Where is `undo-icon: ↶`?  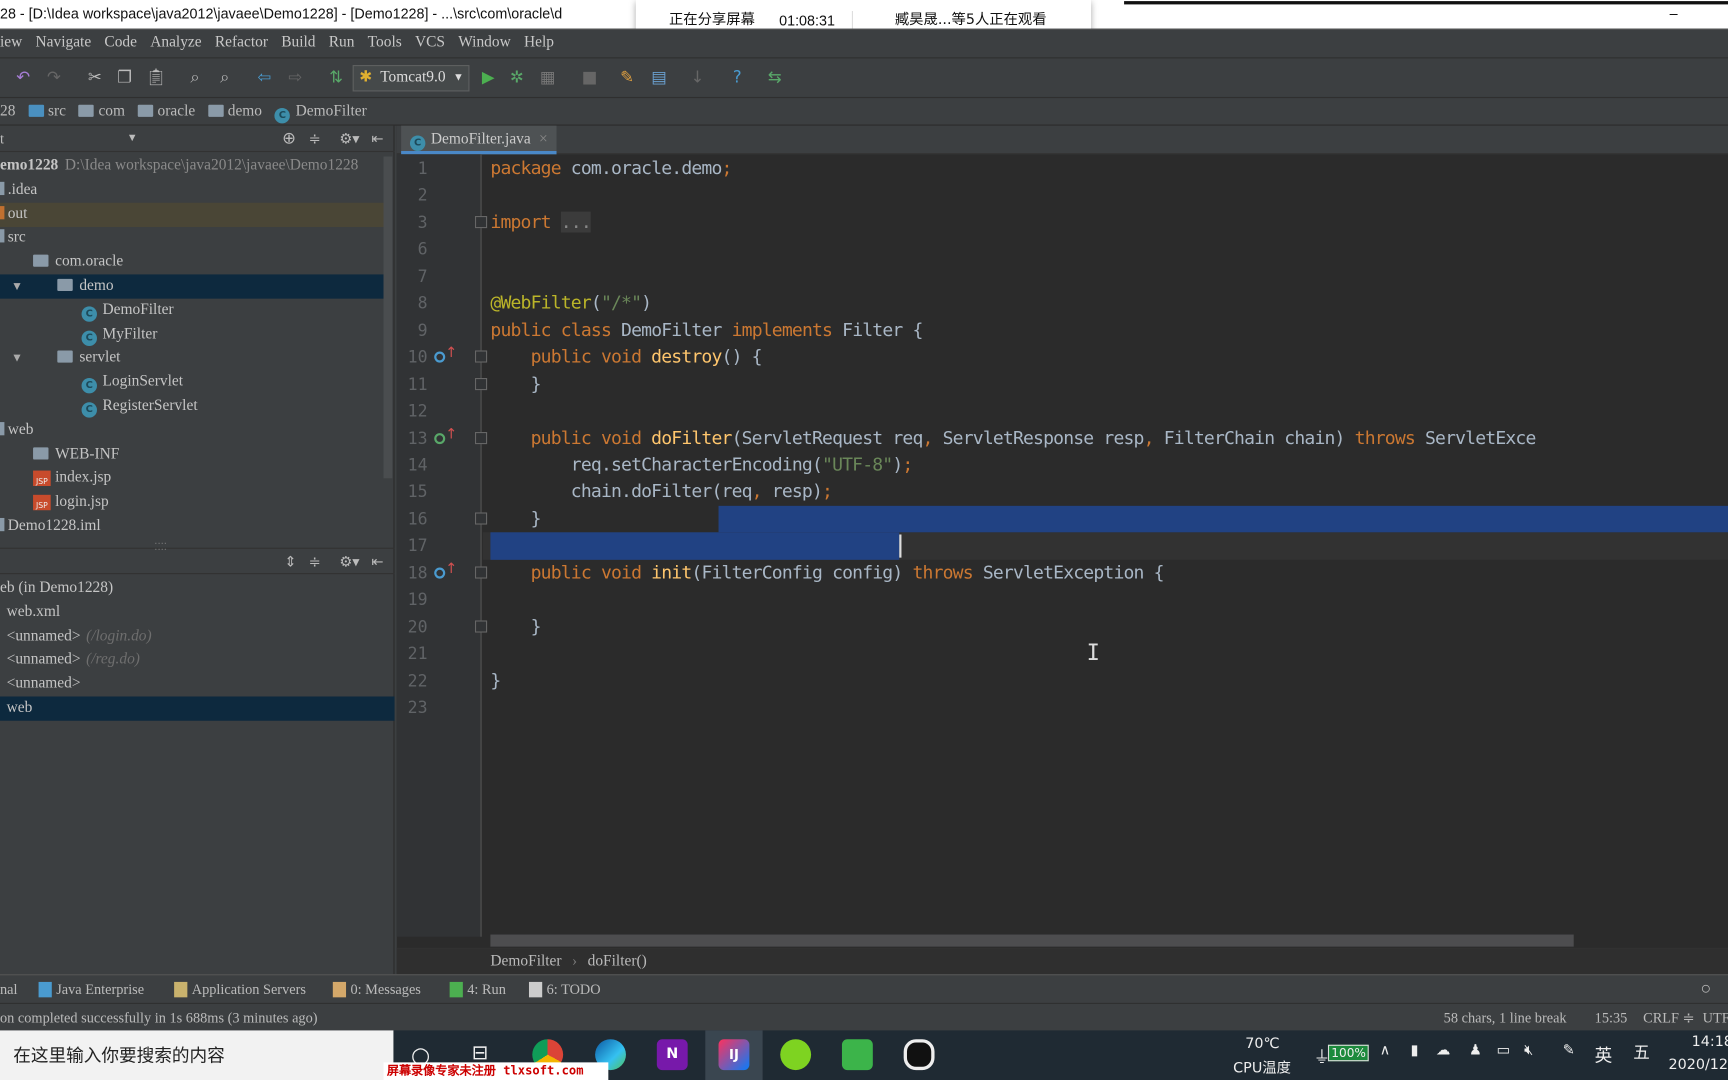
undo-icon: ↶ is located at coordinates (23, 77).